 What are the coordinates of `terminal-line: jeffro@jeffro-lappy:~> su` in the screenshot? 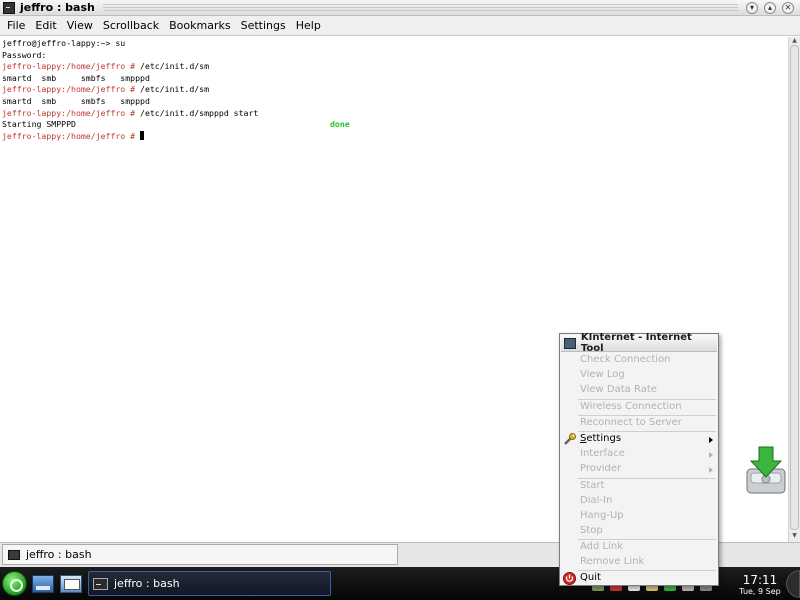 It's located at (394, 44).